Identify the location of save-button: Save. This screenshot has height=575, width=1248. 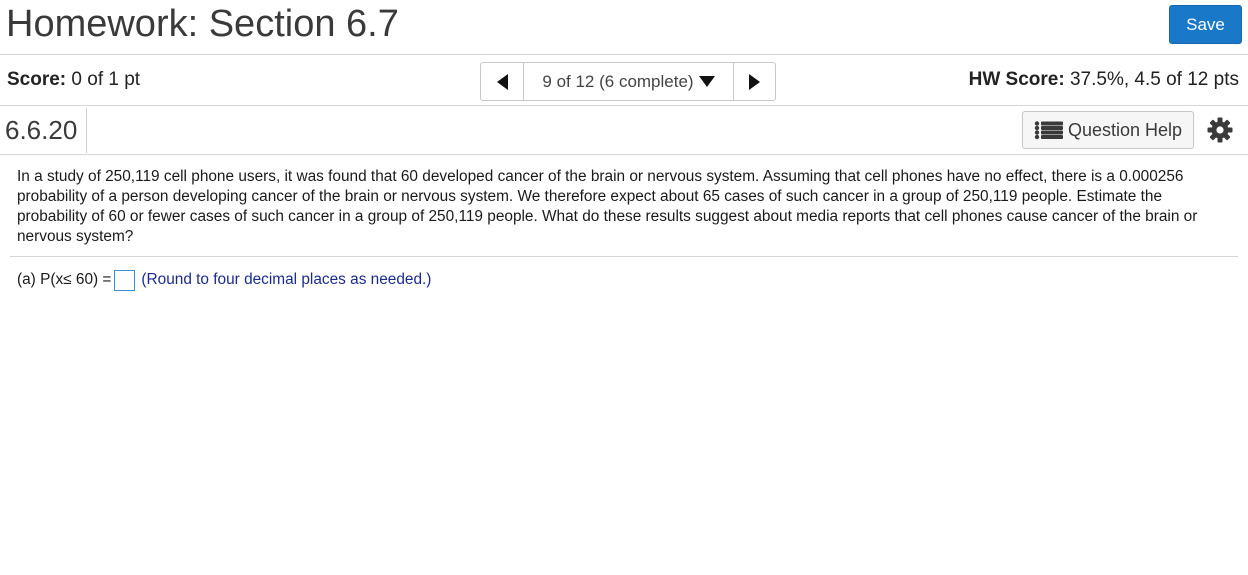
(1205, 24).